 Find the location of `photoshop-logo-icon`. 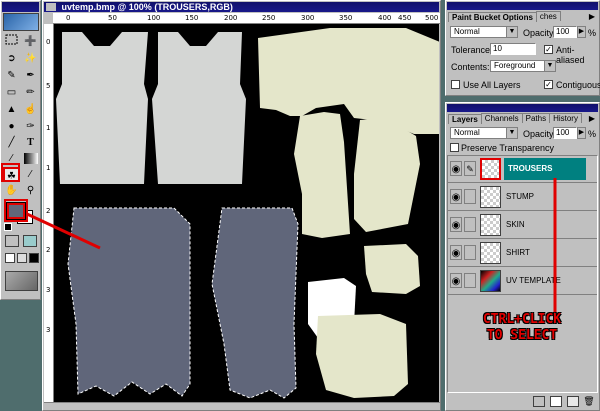

photoshop-logo-icon is located at coordinates (21, 22).